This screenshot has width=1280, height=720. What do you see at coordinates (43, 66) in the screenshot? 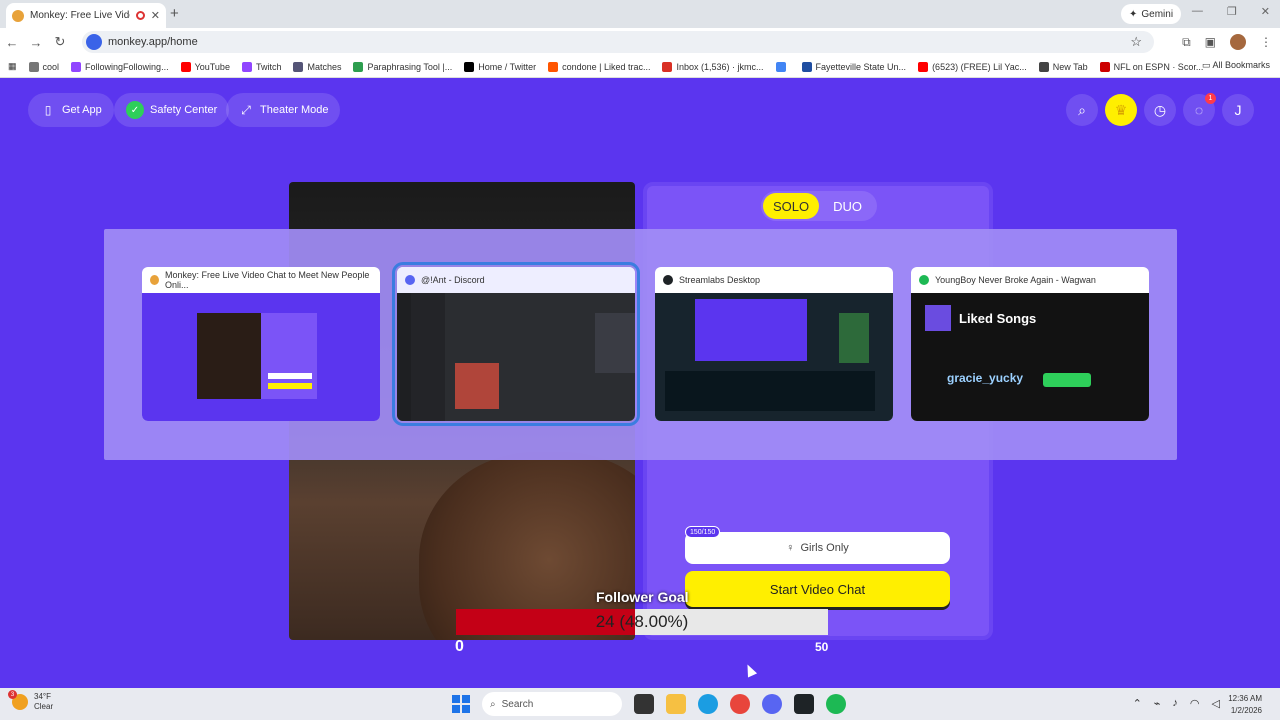
I see `bookmark-item: cool` at bounding box center [43, 66].